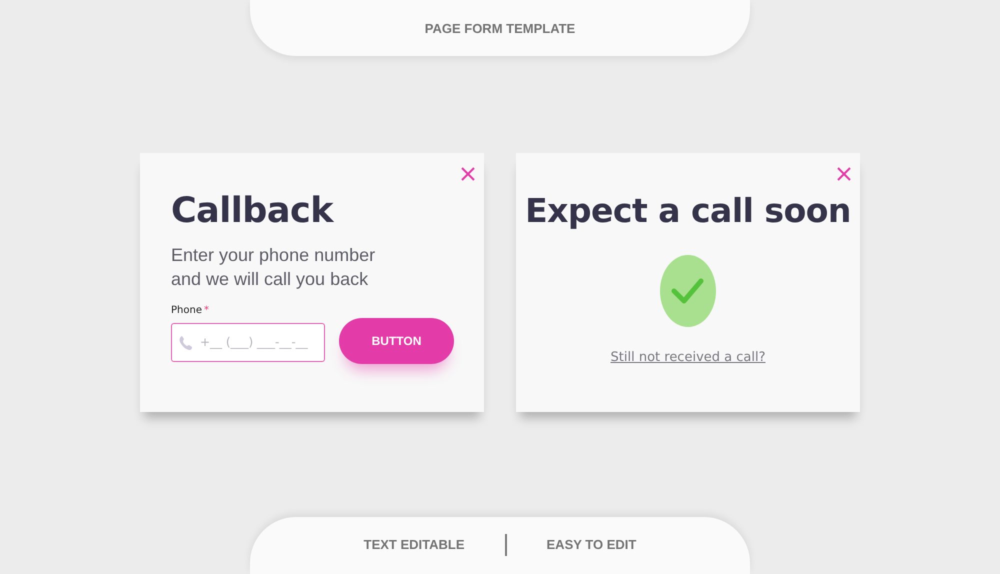 The height and width of the screenshot is (574, 1000). Describe the element at coordinates (396, 341) in the screenshot. I see `submit-button: BUTTON` at that location.